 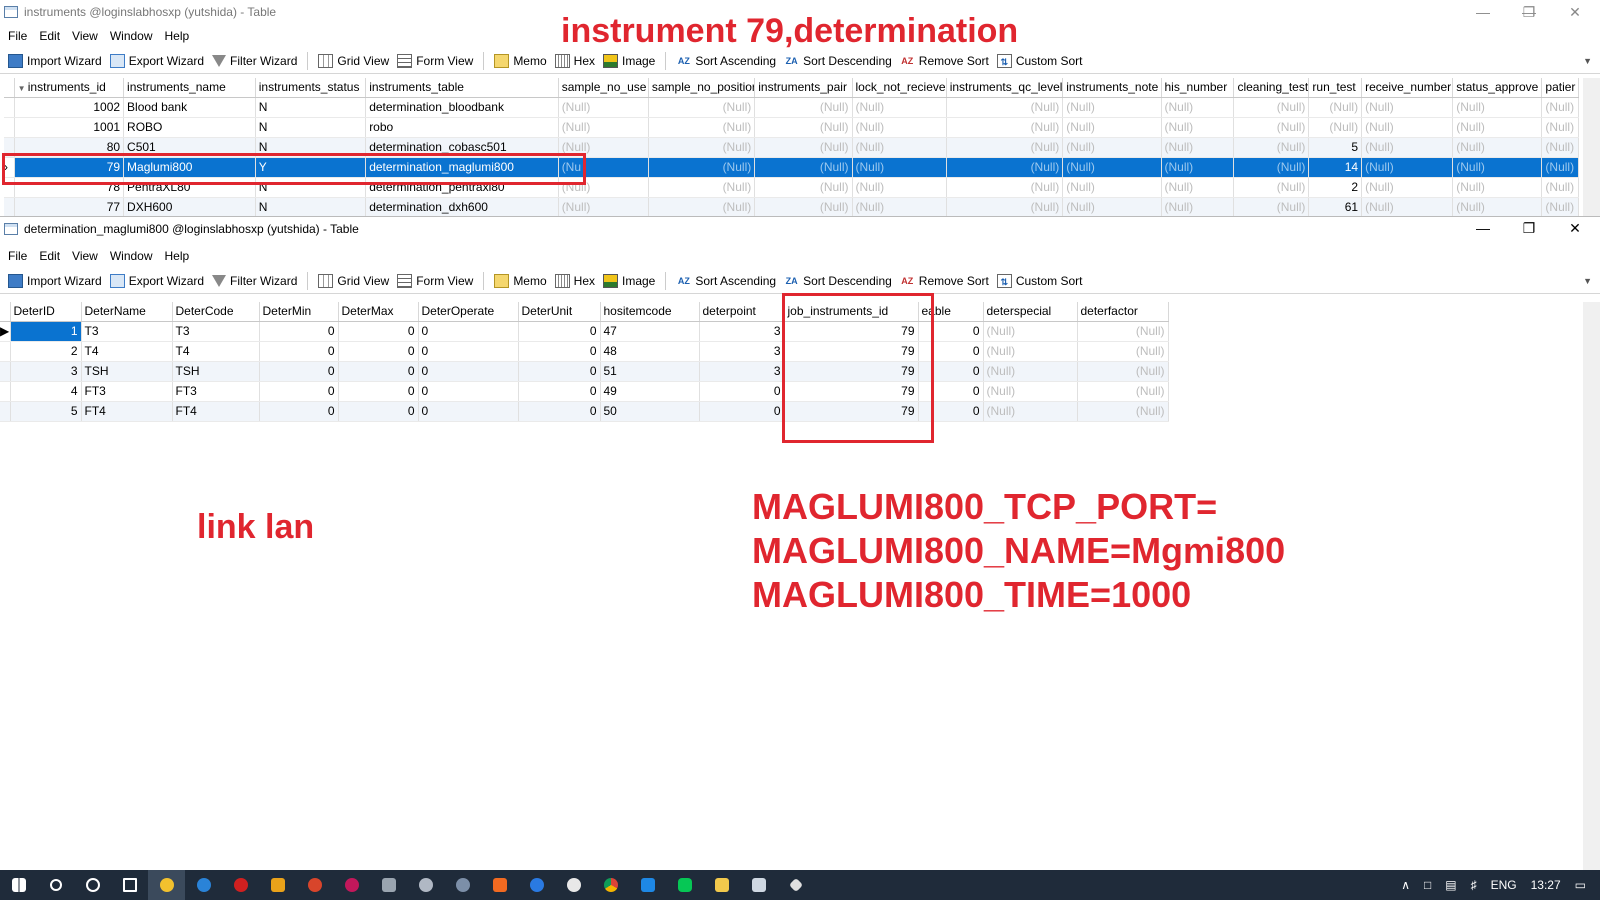 What do you see at coordinates (462, 88) in the screenshot?
I see `col-header: instruments_table` at bounding box center [462, 88].